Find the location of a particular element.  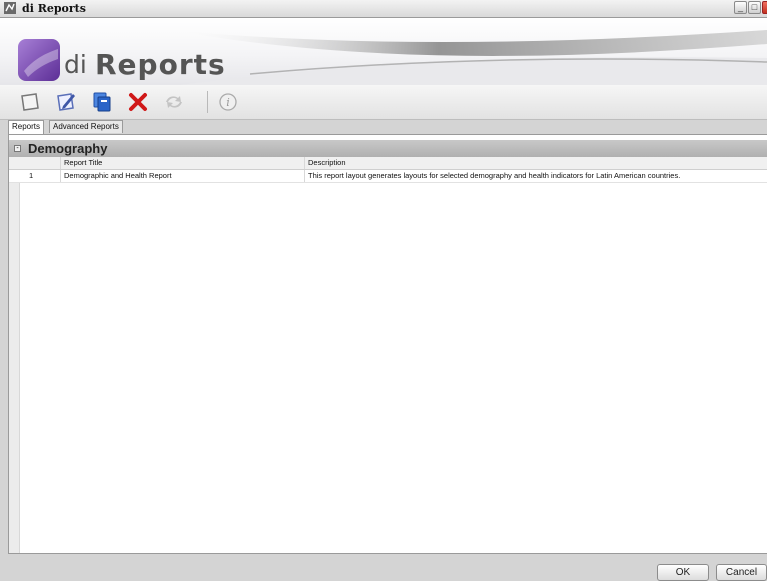

cancel-button: Cancel is located at coordinates (741, 572).